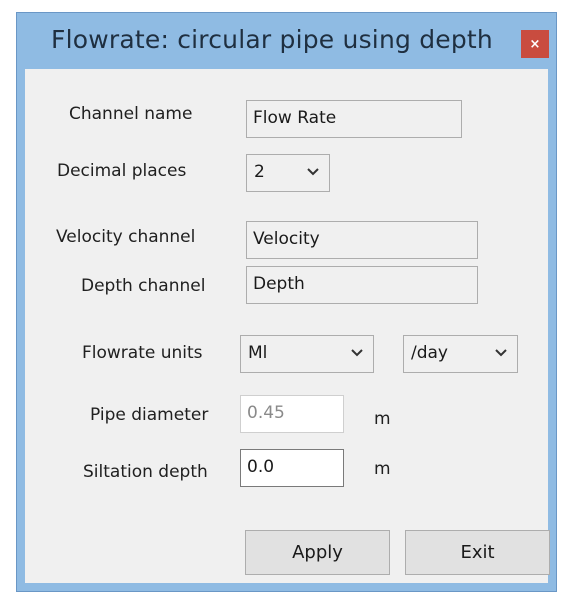  Describe the element at coordinates (477, 552) in the screenshot. I see `exit-button: Exit` at that location.